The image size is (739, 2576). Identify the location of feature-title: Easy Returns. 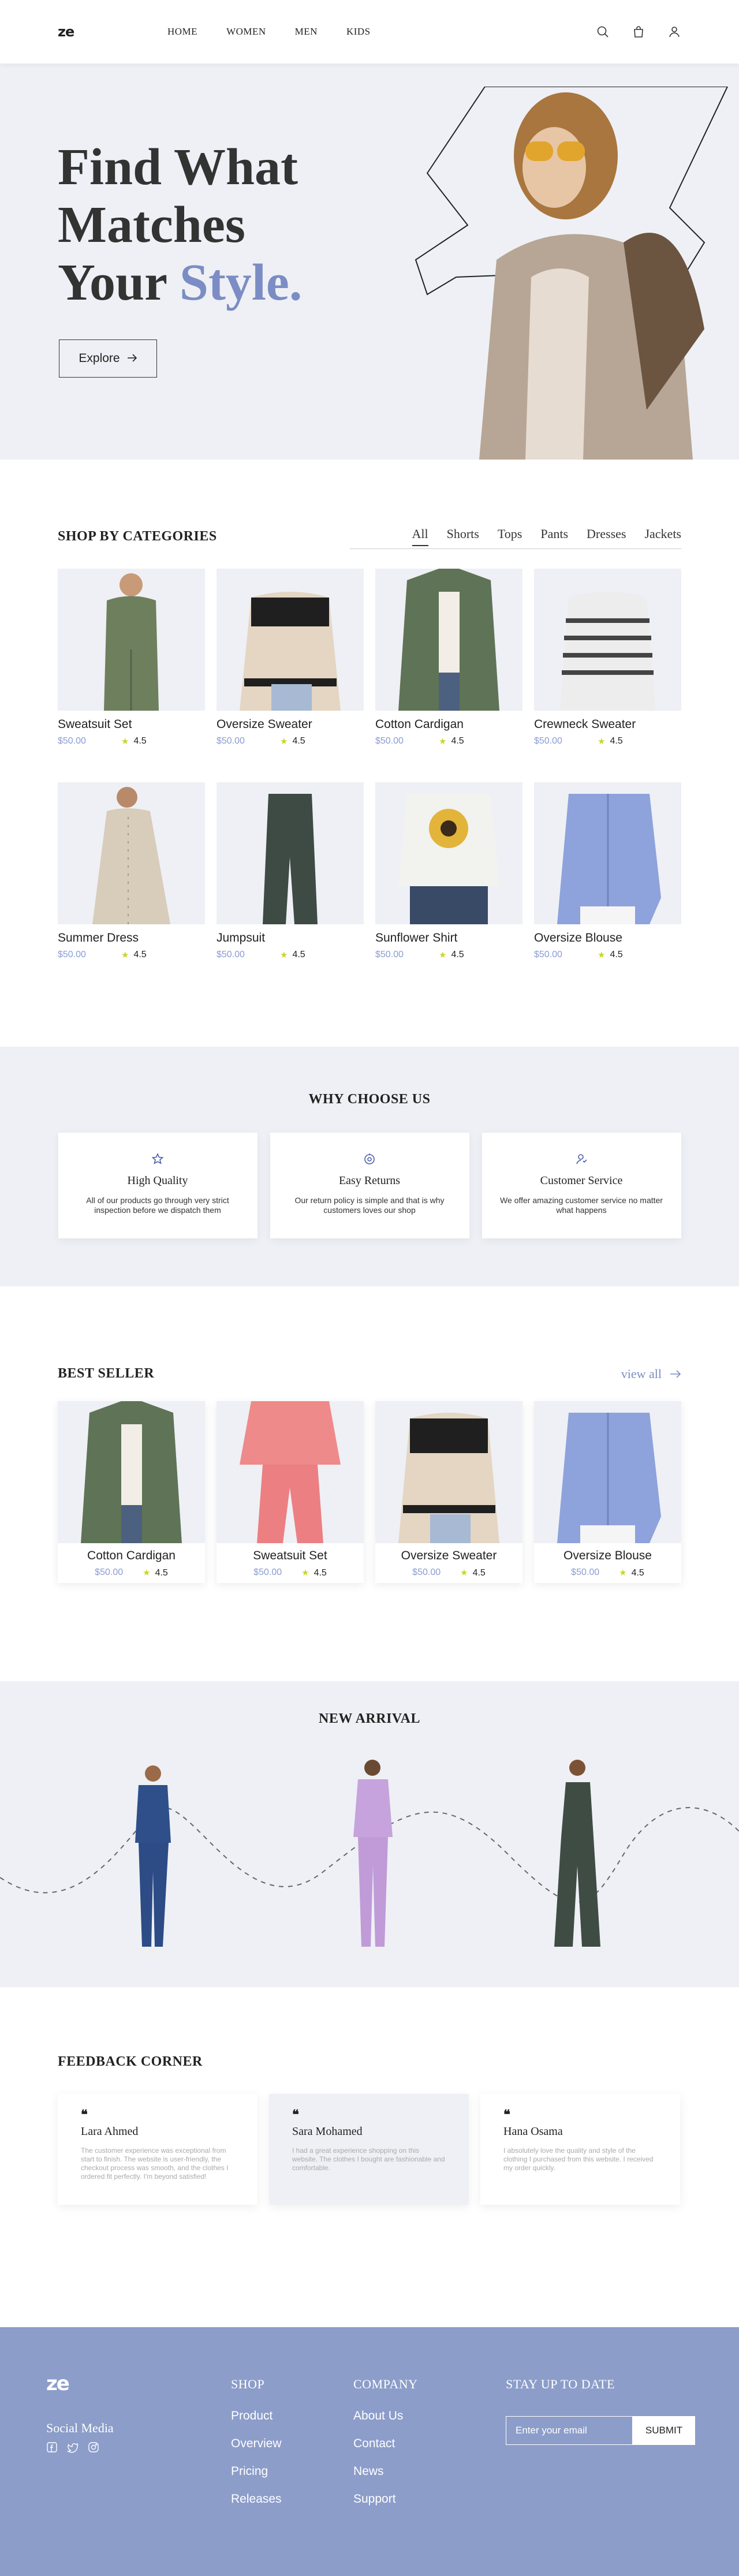
(369, 1180).